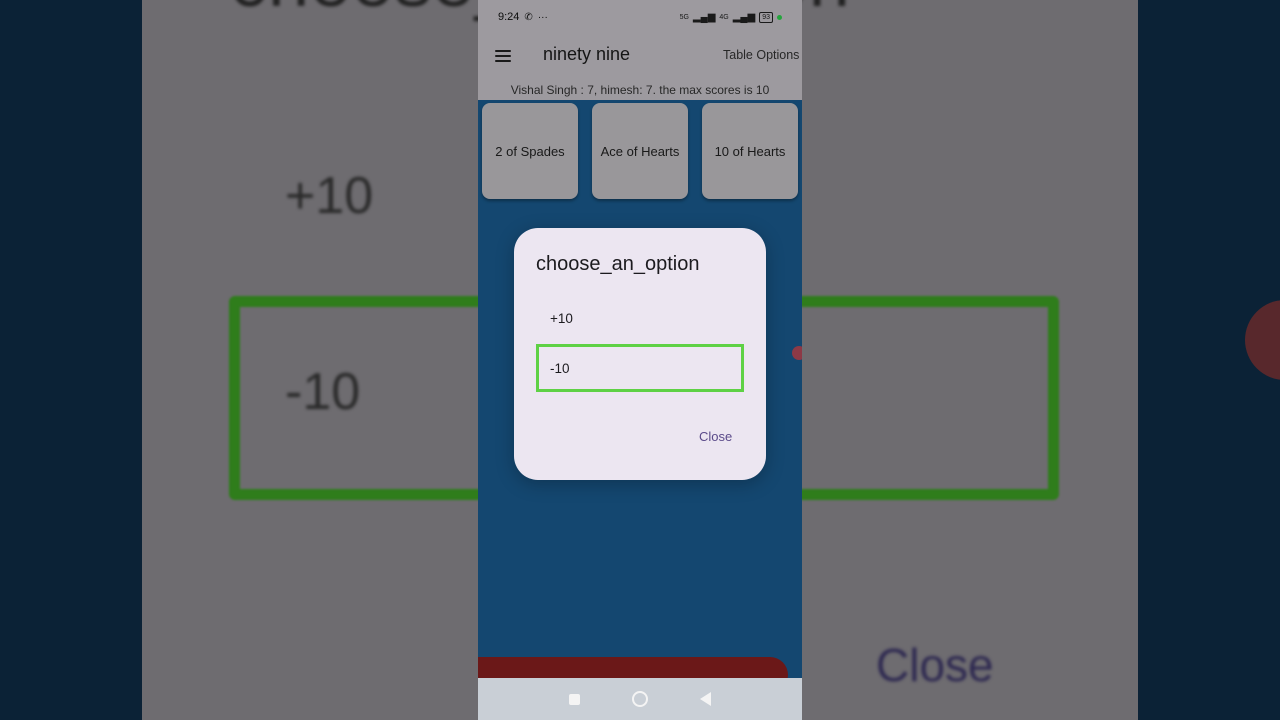 The image size is (1280, 720). I want to click on network-4g-icon: 4G, so click(724, 17).